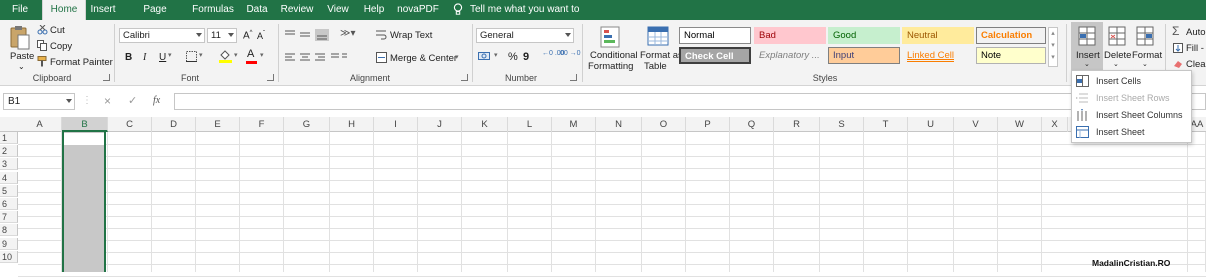 The width and height of the screenshot is (1206, 277). Describe the element at coordinates (218, 124) in the screenshot. I see `column-header-e: E` at that location.